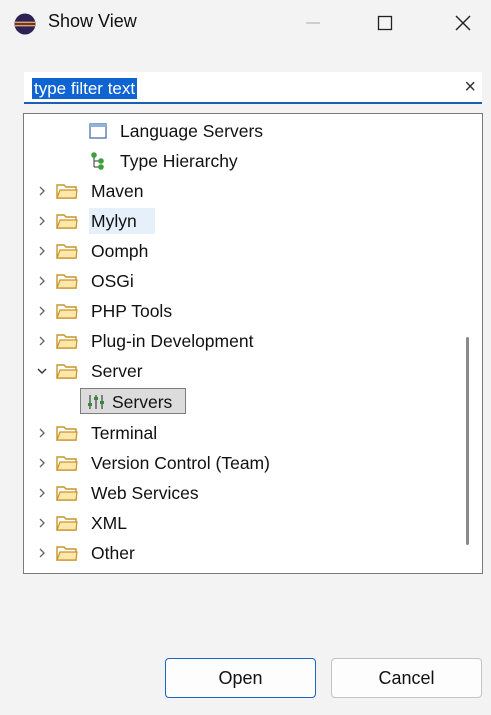 This screenshot has height=715, width=491. I want to click on close-icon, so click(463, 23).